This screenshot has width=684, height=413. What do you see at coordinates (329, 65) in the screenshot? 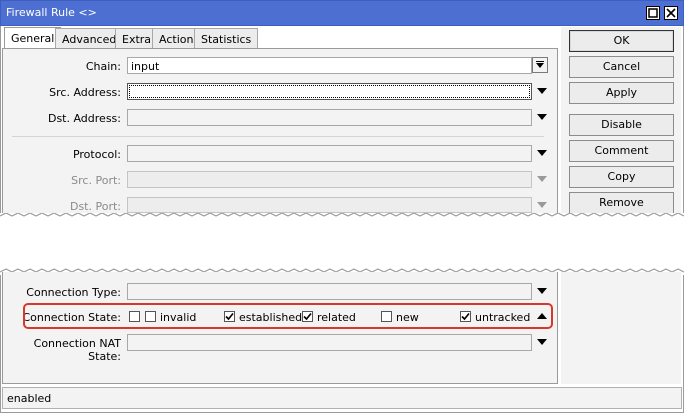
I see `chain-field: input` at bounding box center [329, 65].